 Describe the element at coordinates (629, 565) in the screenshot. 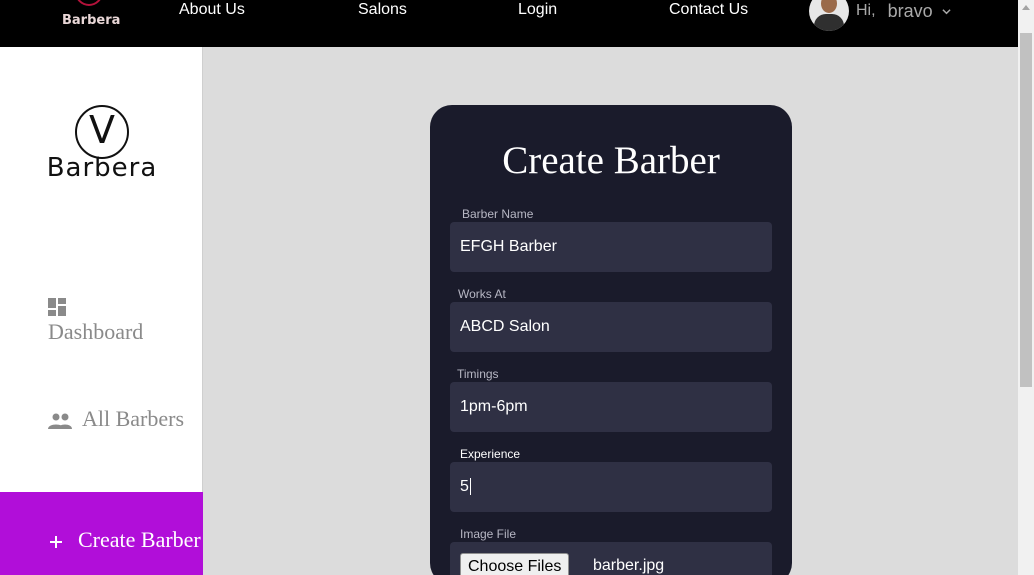

I see `selected-file-name: barber.jpg` at that location.